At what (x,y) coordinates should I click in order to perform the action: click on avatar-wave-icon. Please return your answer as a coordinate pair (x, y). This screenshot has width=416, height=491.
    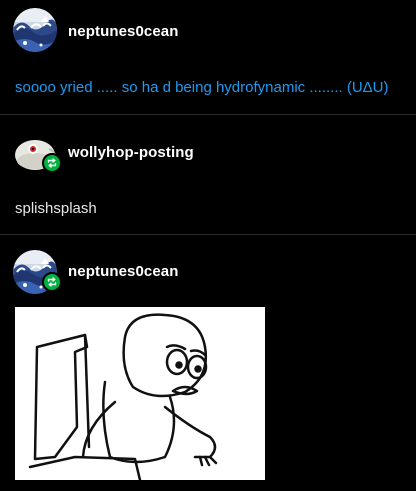
    Looking at the image, I should click on (35, 30).